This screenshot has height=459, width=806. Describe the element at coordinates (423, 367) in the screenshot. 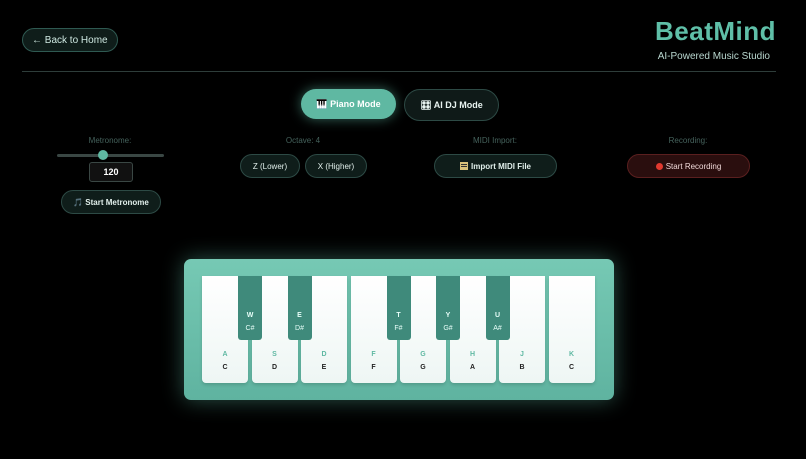

I see `white-key-note: G` at that location.